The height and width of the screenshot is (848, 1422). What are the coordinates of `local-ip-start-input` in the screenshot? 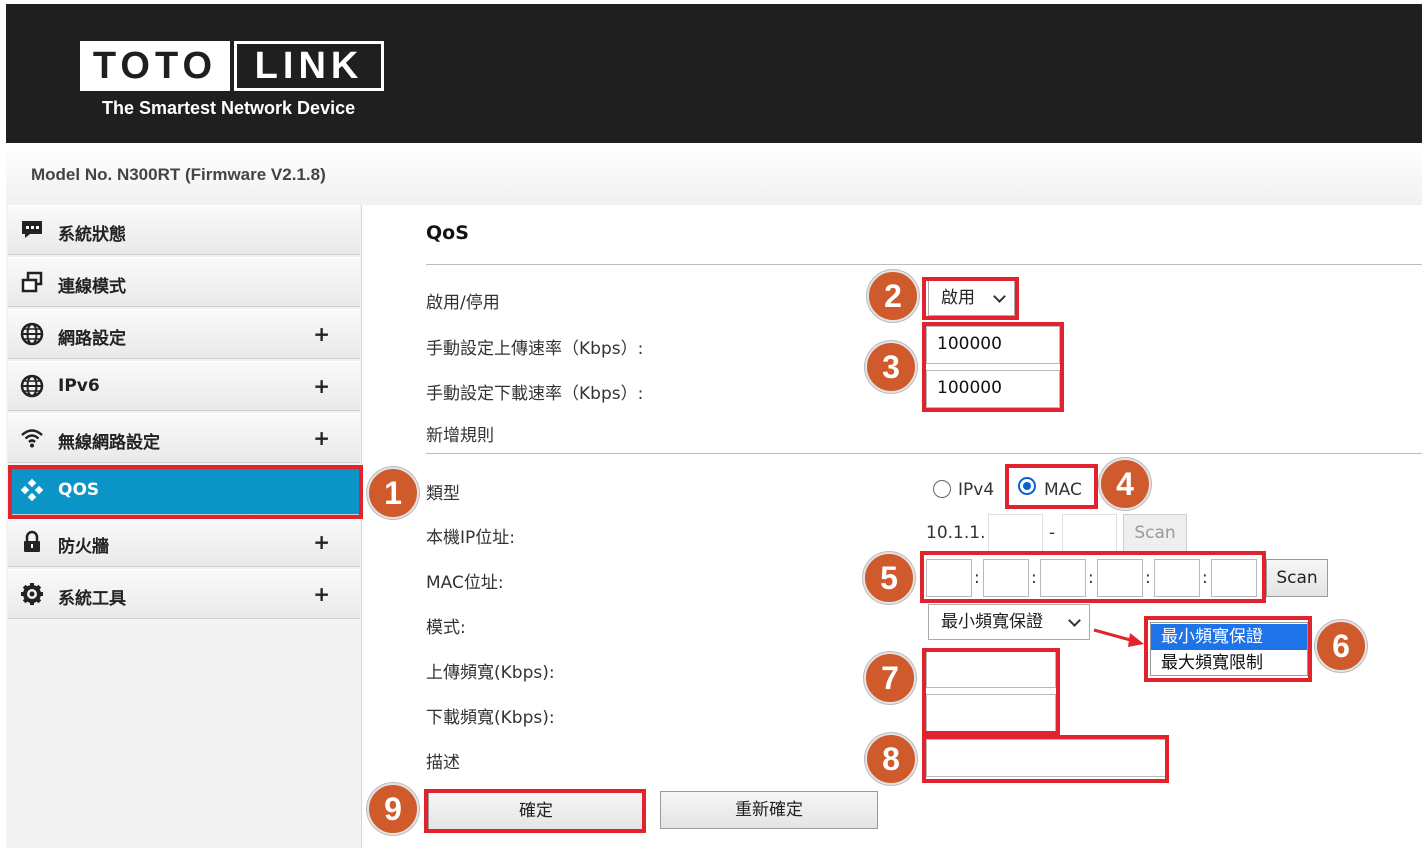 It's located at (1015, 533).